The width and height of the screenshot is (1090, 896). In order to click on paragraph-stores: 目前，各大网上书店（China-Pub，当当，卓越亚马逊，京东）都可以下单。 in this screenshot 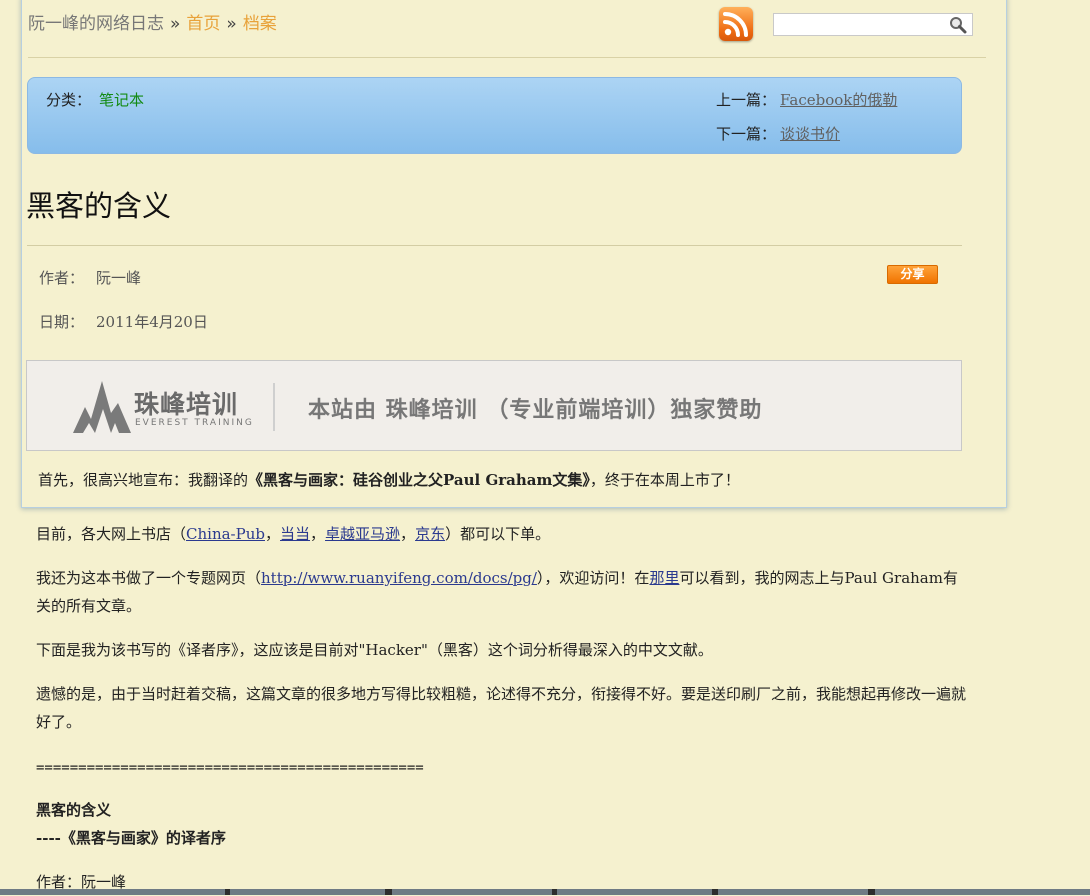, I will do `click(501, 534)`.